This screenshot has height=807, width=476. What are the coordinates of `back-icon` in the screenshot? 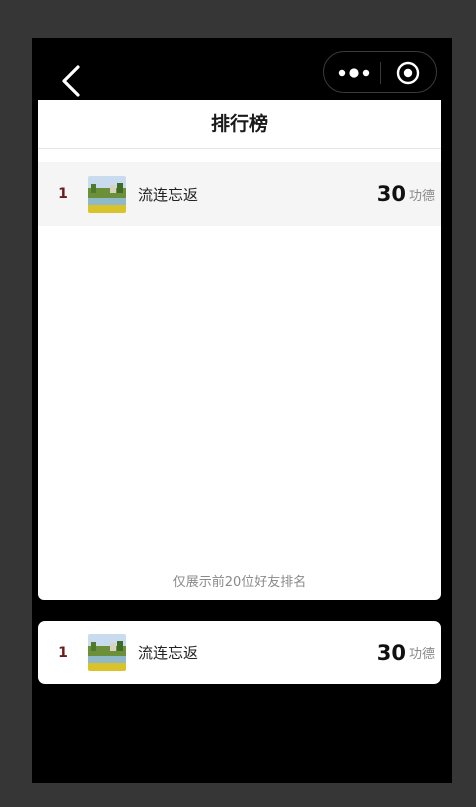 It's located at (72, 81).